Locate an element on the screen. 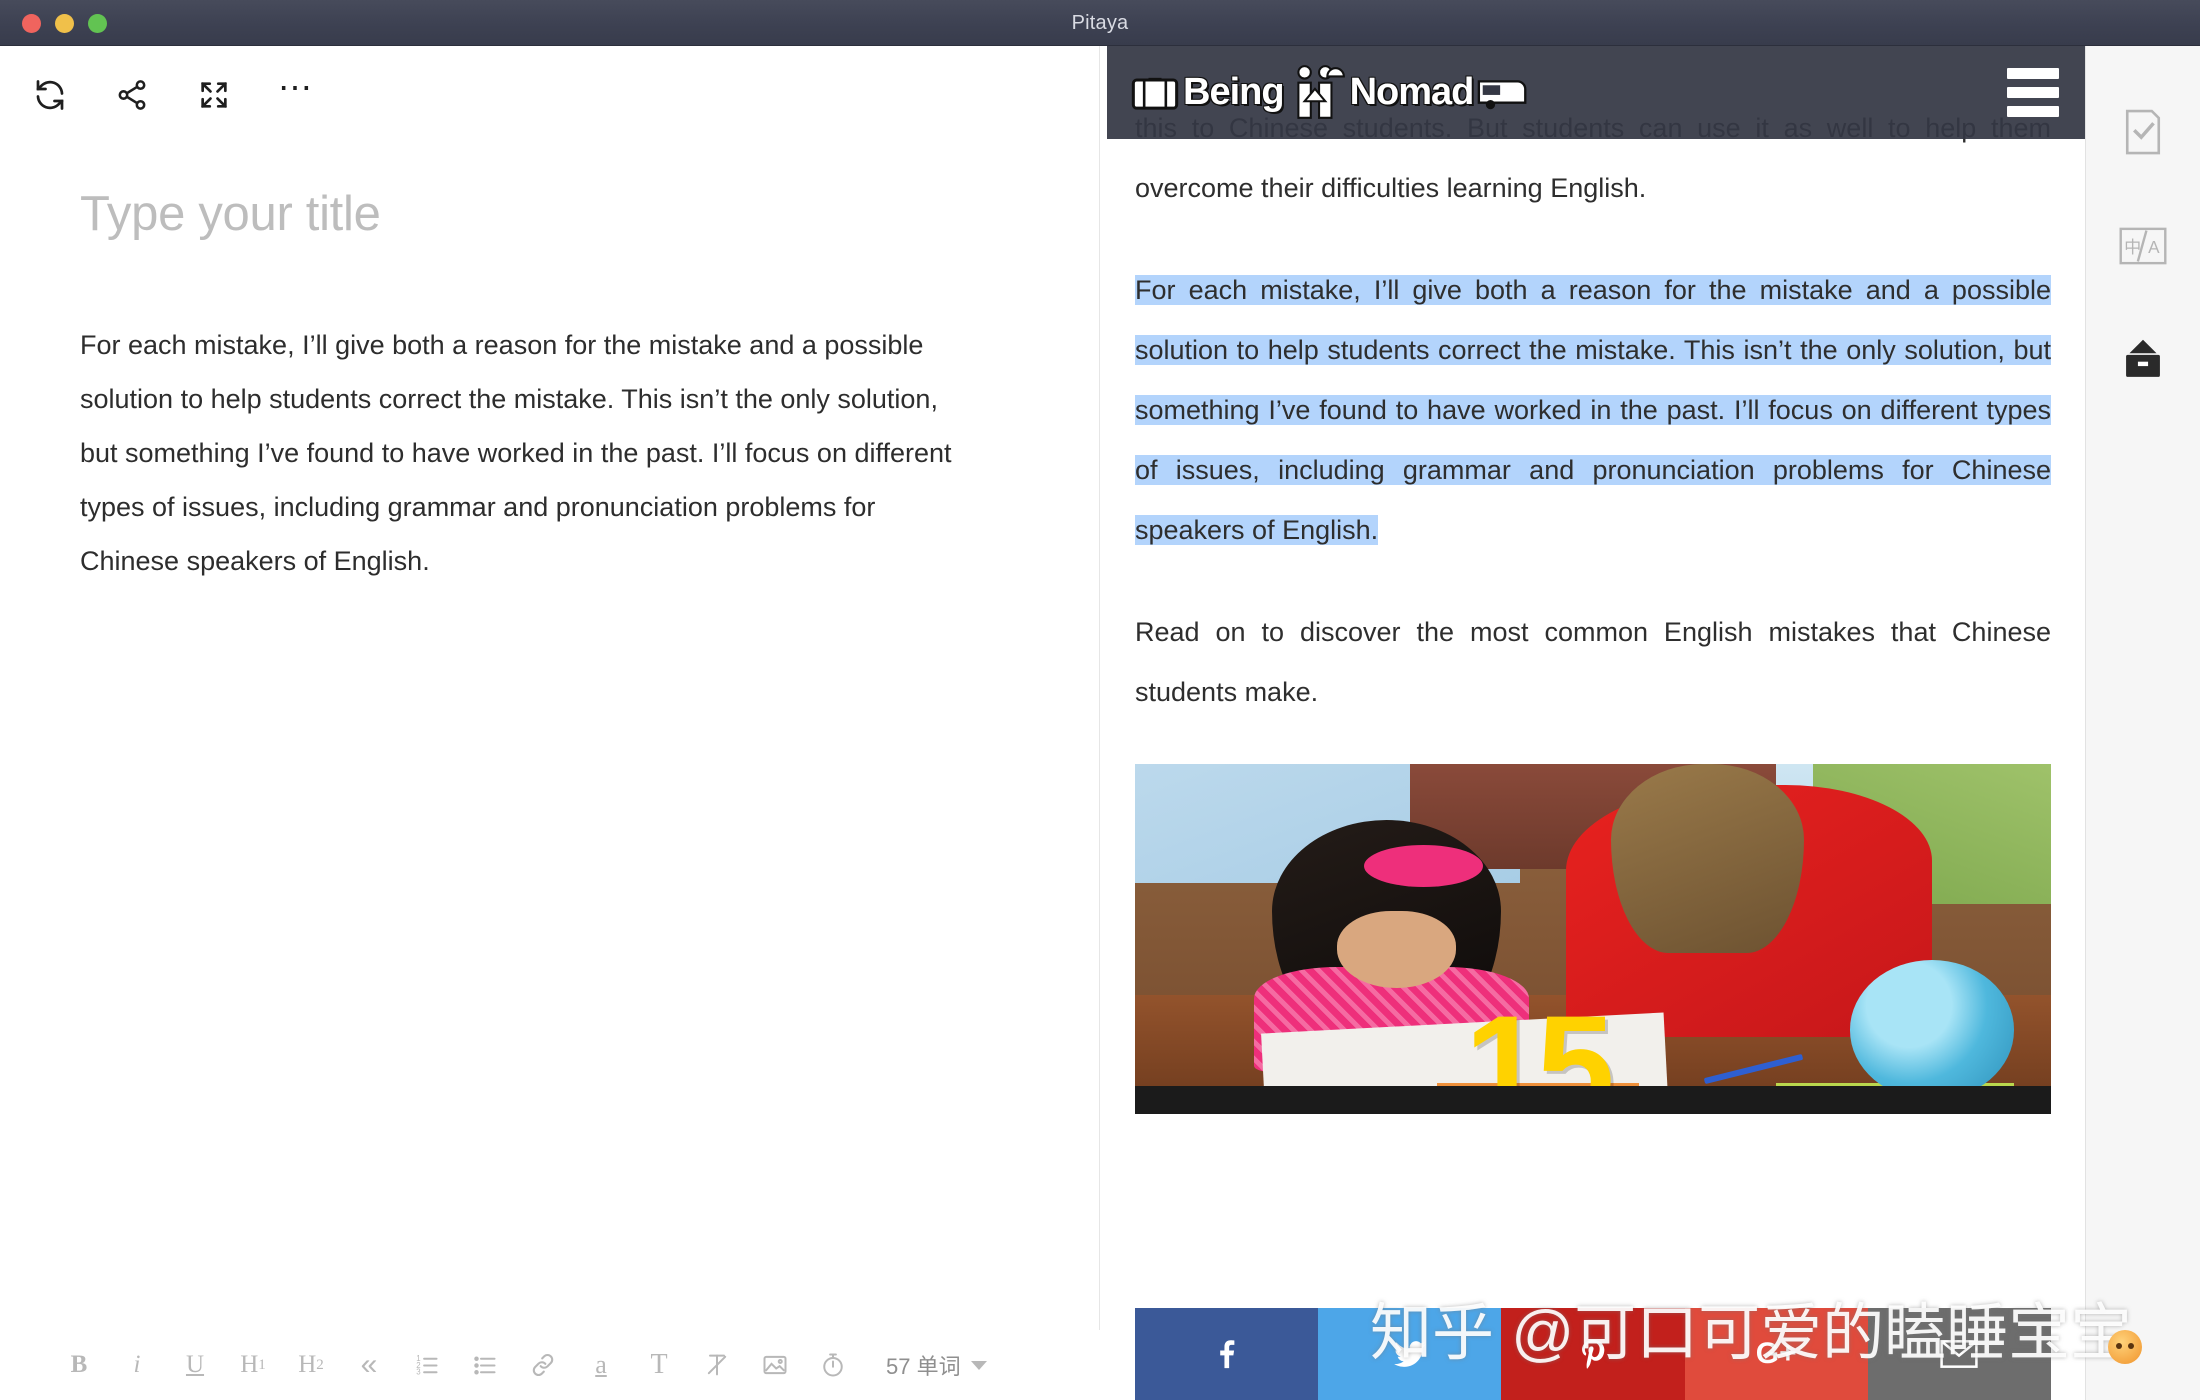 The height and width of the screenshot is (1400, 2200). email-share-button is located at coordinates (1959, 1354).